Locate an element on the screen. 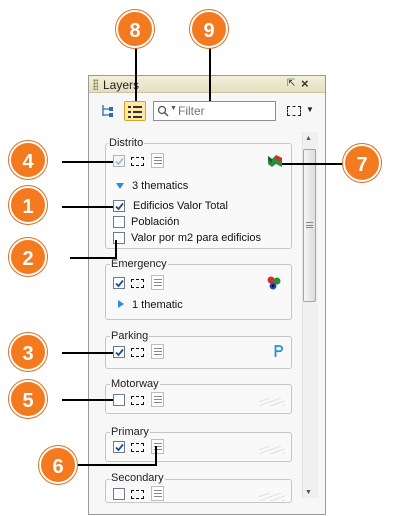  search-icon is located at coordinates (163, 111).